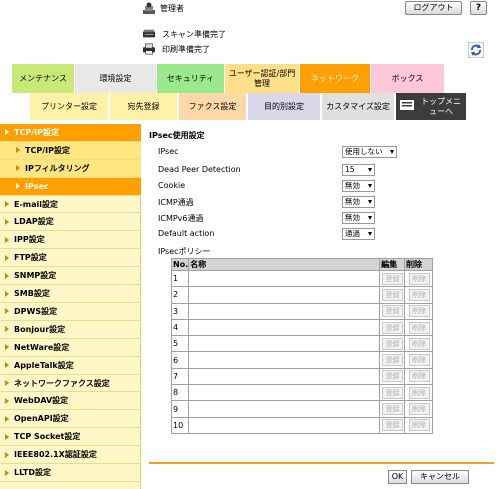 The image size is (500, 489). What do you see at coordinates (358, 170) in the screenshot?
I see `dpd-select: 15` at bounding box center [358, 170].